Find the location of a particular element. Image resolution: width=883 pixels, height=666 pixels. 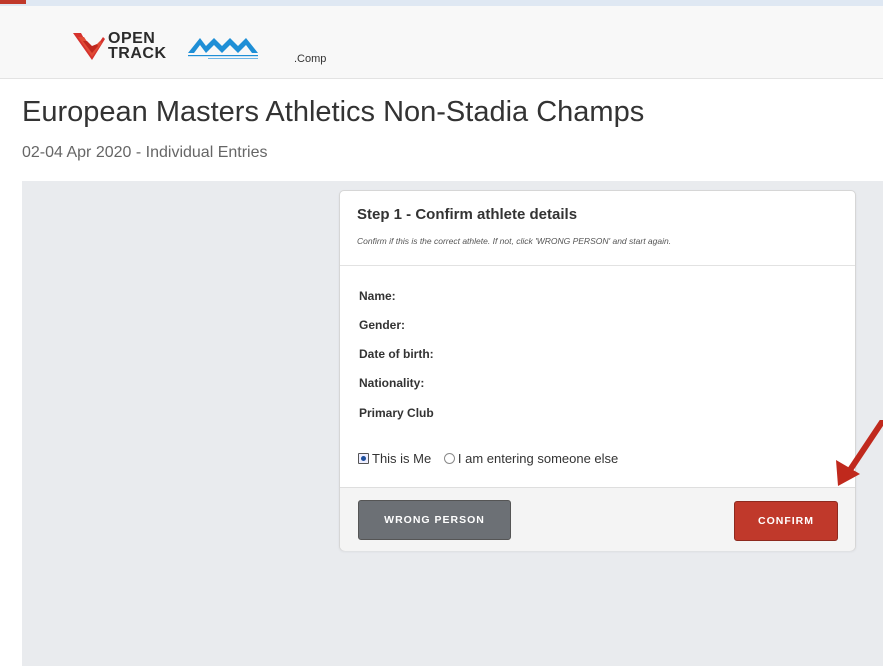

wrong-person-button: WRONG PERSON is located at coordinates (434, 520).